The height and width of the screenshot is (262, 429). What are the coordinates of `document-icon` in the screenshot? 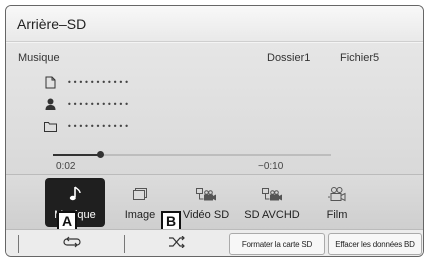 It's located at (50, 82).